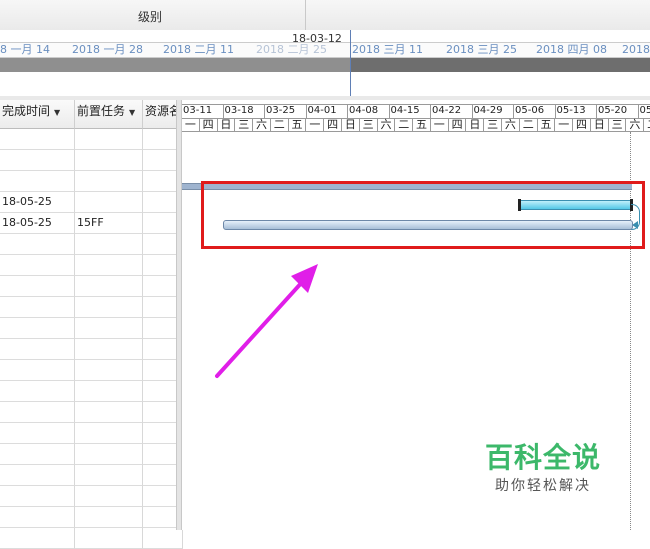 The width and height of the screenshot is (650, 549). I want to click on gantt-week-label: 04-08, so click(369, 111).